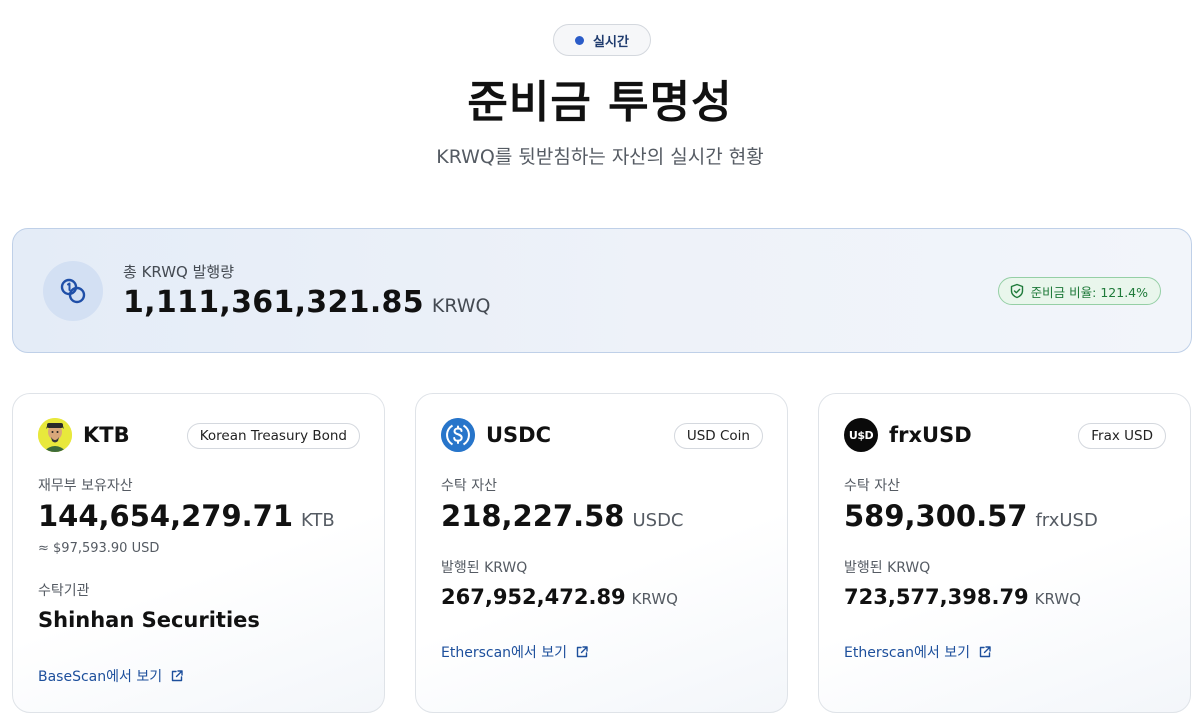  I want to click on asset-symbol: KTB, so click(106, 435).